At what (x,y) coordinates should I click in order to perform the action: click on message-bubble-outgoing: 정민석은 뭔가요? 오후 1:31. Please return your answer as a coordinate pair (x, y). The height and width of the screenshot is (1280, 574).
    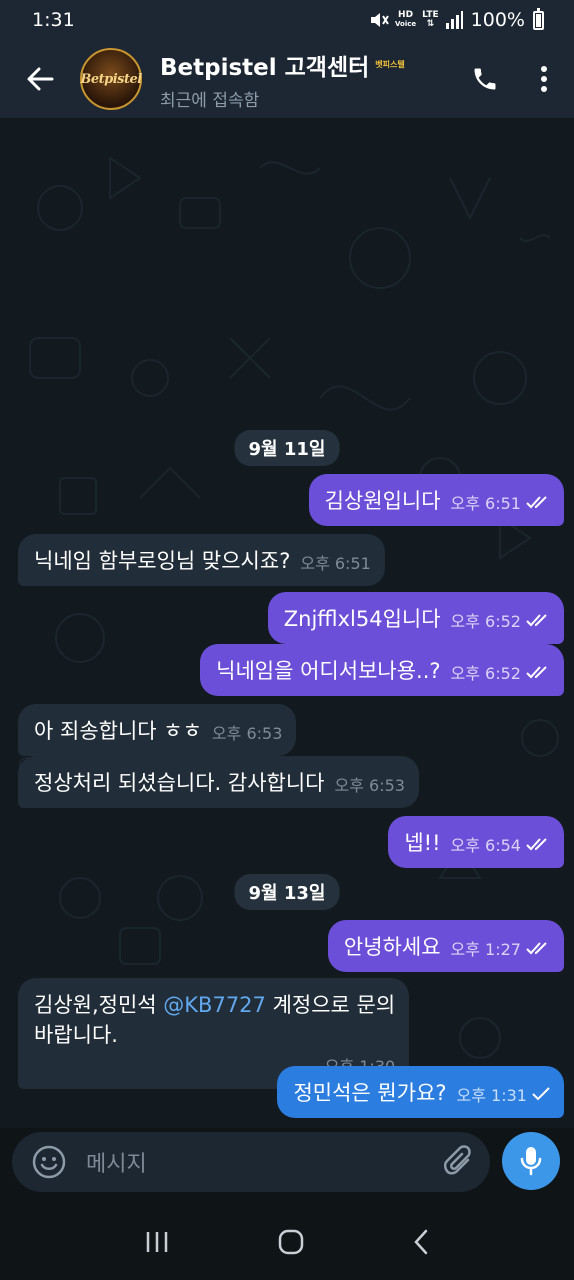
    Looking at the image, I should click on (420, 1092).